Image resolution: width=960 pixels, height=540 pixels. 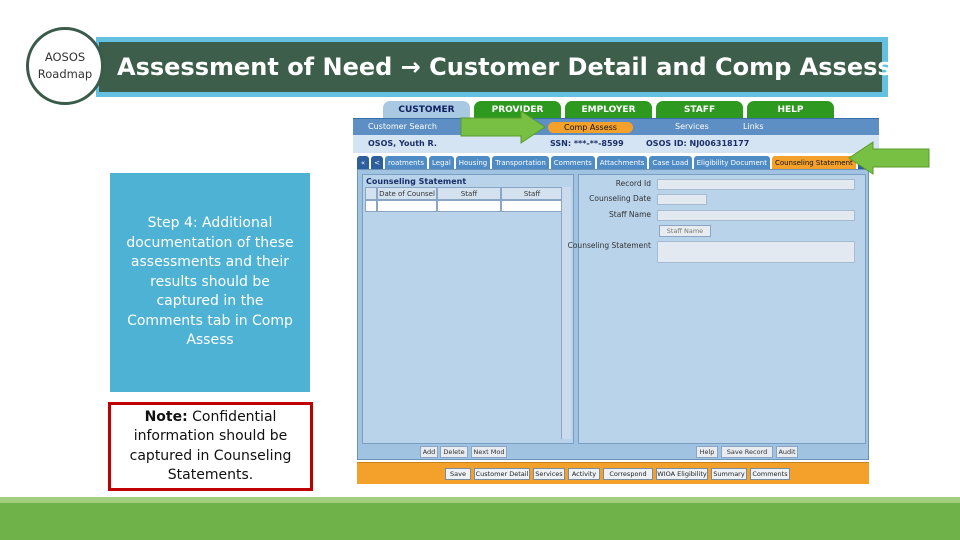 What do you see at coordinates (429, 452) in the screenshot?
I see `add-button: Add` at bounding box center [429, 452].